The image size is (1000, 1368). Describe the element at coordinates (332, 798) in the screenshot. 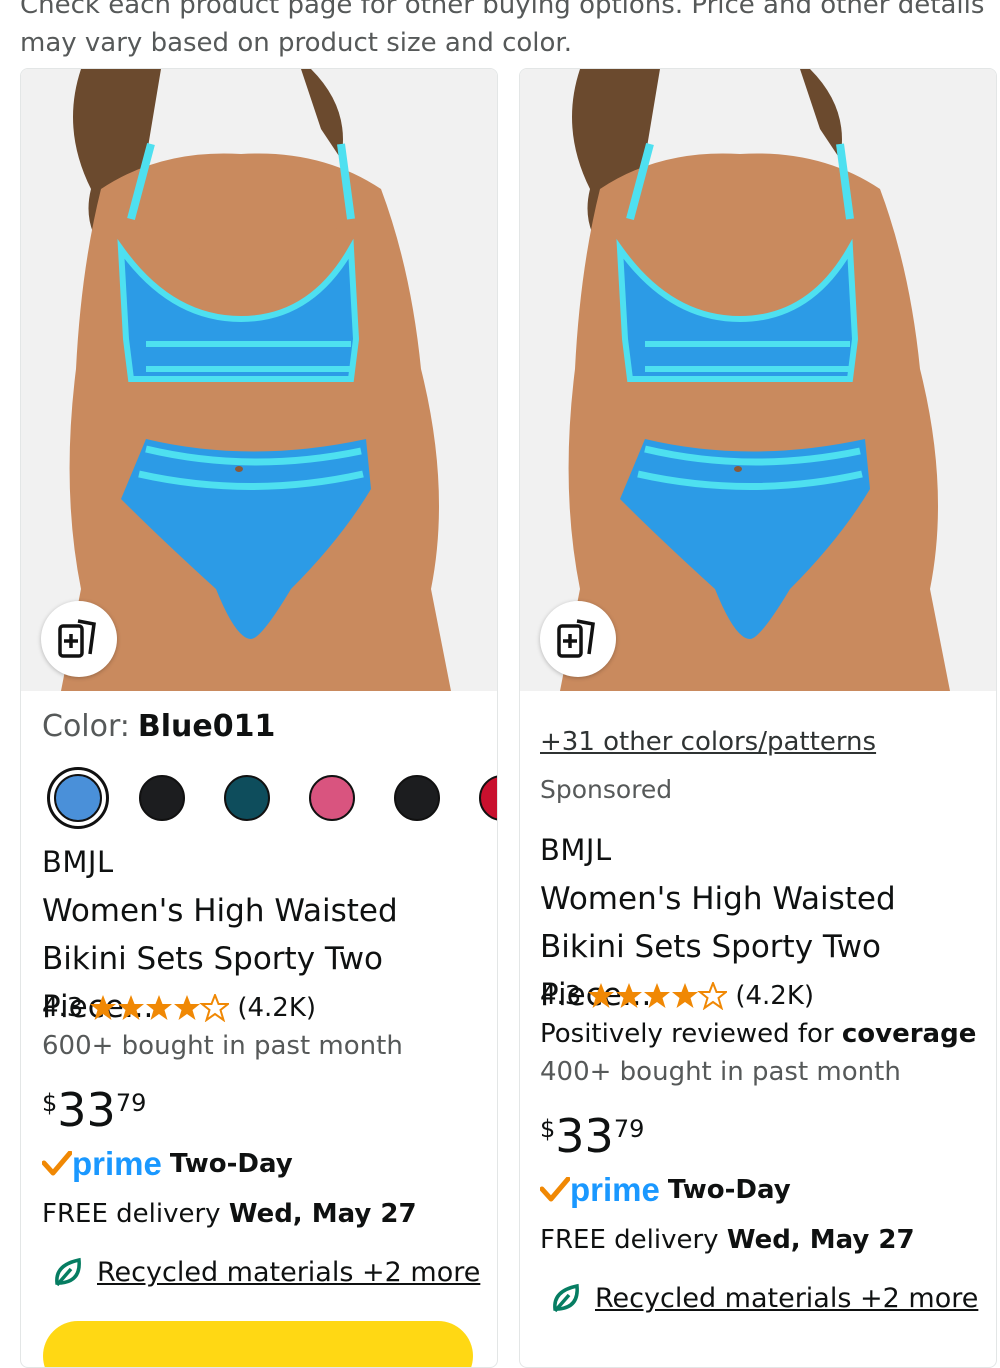

I see `swatch-pink` at that location.